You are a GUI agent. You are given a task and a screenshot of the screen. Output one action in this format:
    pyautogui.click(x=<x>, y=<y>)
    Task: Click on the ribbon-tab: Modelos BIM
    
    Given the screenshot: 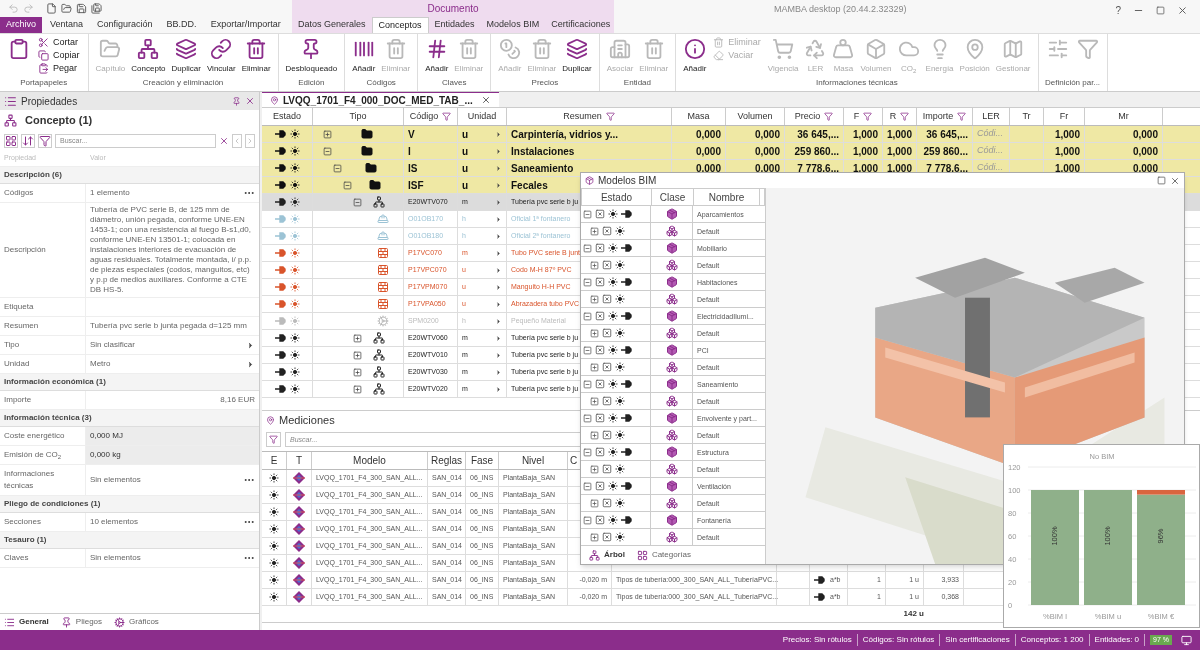 What is the action you would take?
    pyautogui.click(x=513, y=25)
    